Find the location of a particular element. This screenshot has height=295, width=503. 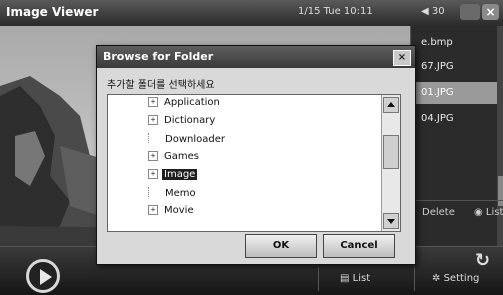

cancel-button: Cancel is located at coordinates (359, 246).